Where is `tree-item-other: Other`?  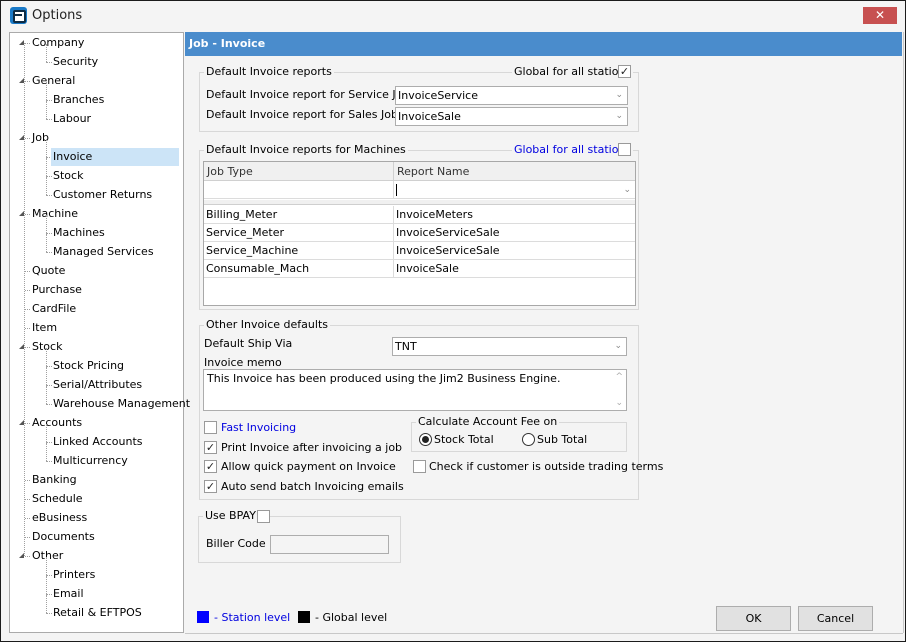
tree-item-other: Other is located at coordinates (47, 556).